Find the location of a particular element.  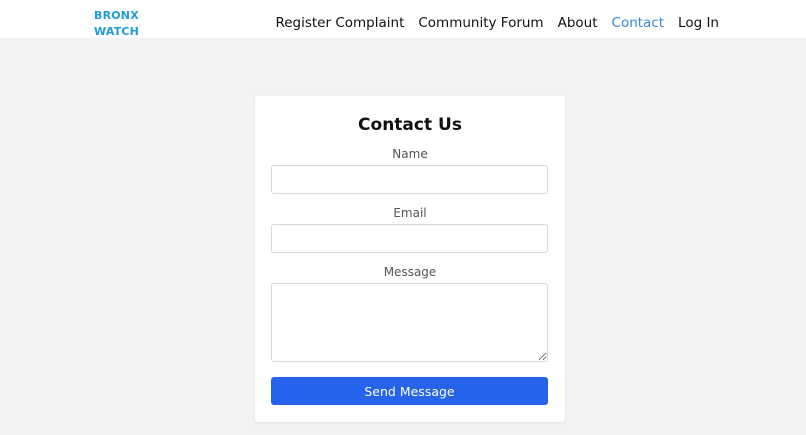

nav-link-register-complaint: Register Complaint is located at coordinates (339, 23).